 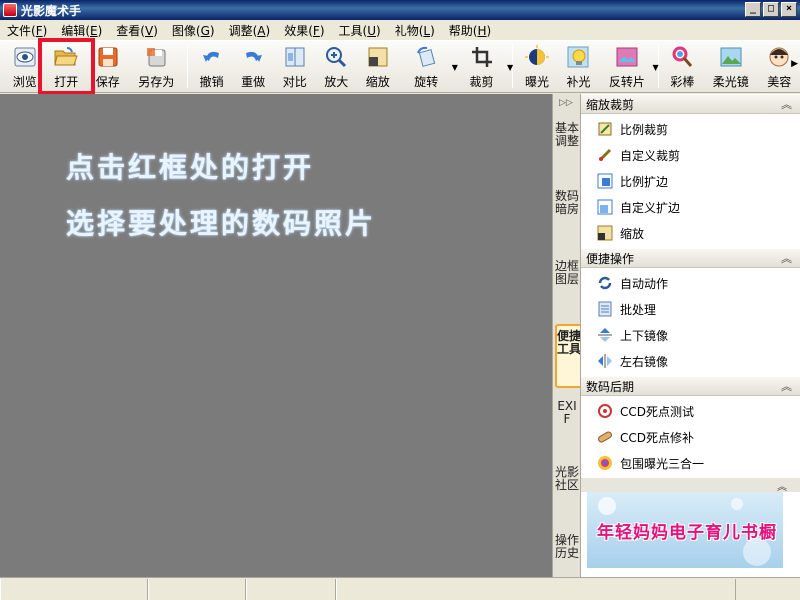 I want to click on tab-handy-tools: 便捷工具, so click(x=568, y=356).